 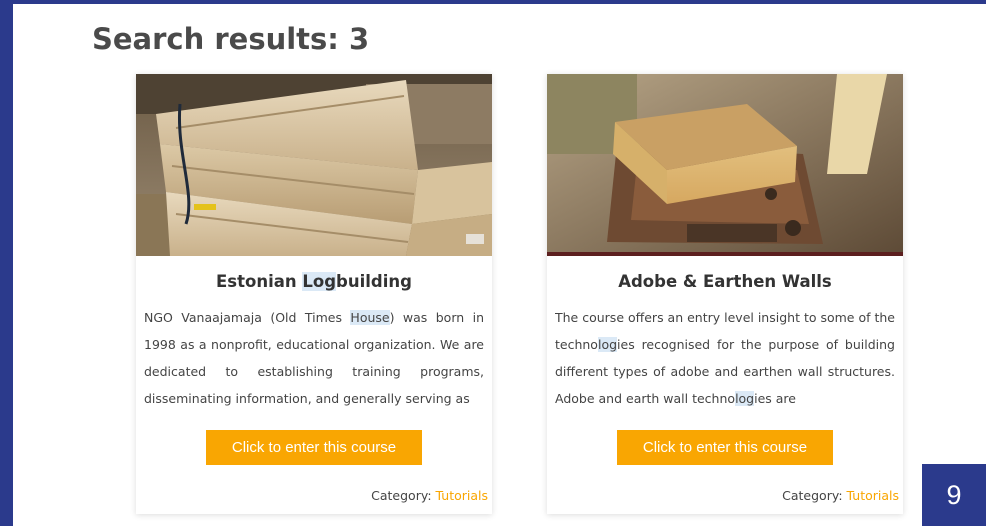 What do you see at coordinates (247, 317) in the screenshot?
I see `description-text: NGO Vanaajamaja (Old Times` at bounding box center [247, 317].